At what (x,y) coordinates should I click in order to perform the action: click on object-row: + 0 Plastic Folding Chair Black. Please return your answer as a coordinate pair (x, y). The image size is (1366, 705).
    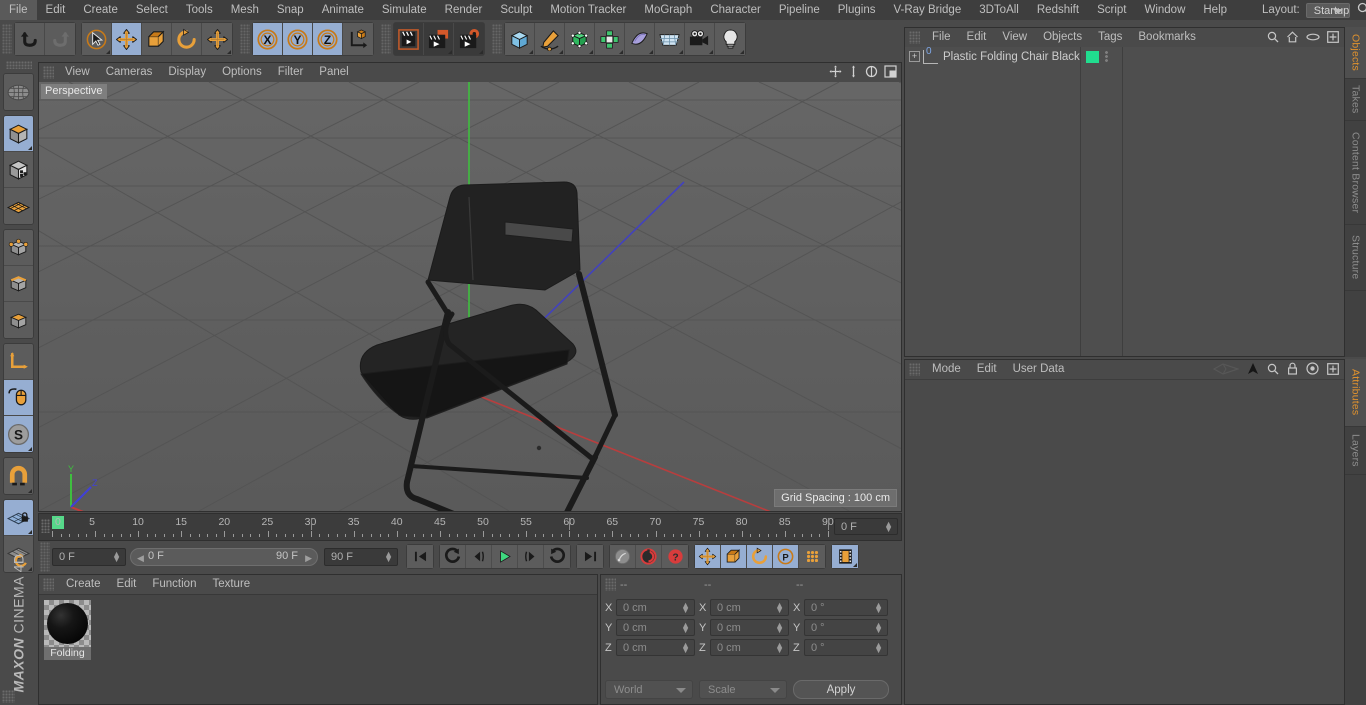
    Looking at the image, I should click on (1124, 56).